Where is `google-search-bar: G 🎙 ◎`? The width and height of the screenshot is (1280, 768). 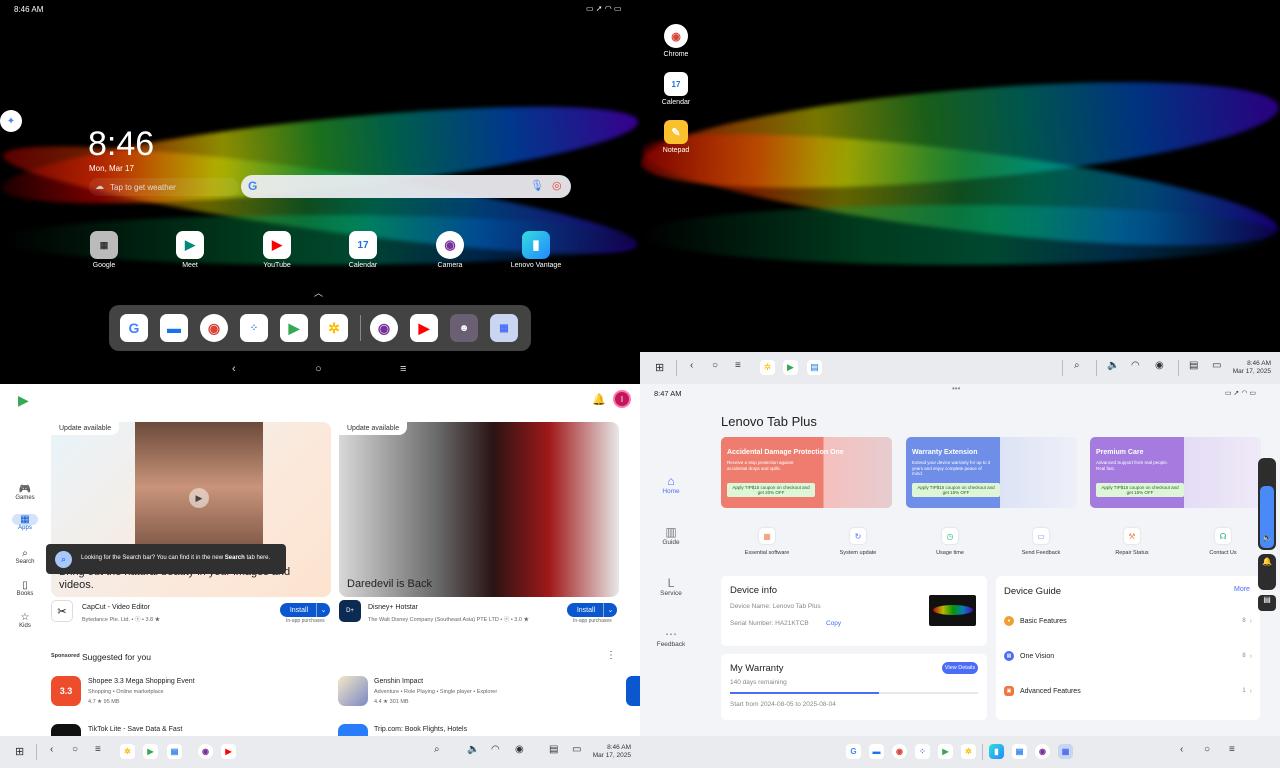
google-search-bar: G 🎙 ◎ is located at coordinates (406, 186).